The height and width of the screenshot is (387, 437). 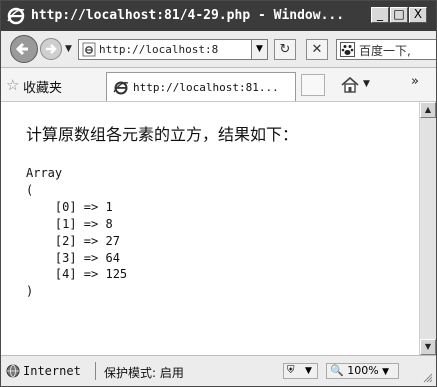 I want to click on forward-button, so click(x=51, y=49).